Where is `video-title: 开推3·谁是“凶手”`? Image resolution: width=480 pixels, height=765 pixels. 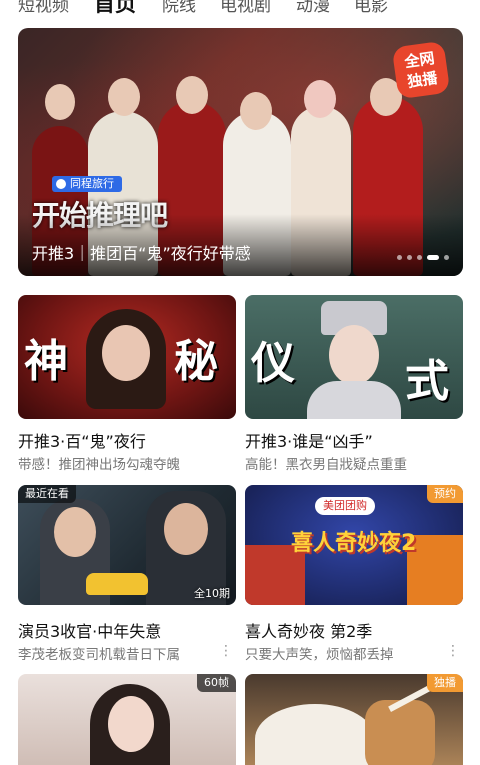 video-title: 开推3·谁是“凶手” is located at coordinates (309, 441).